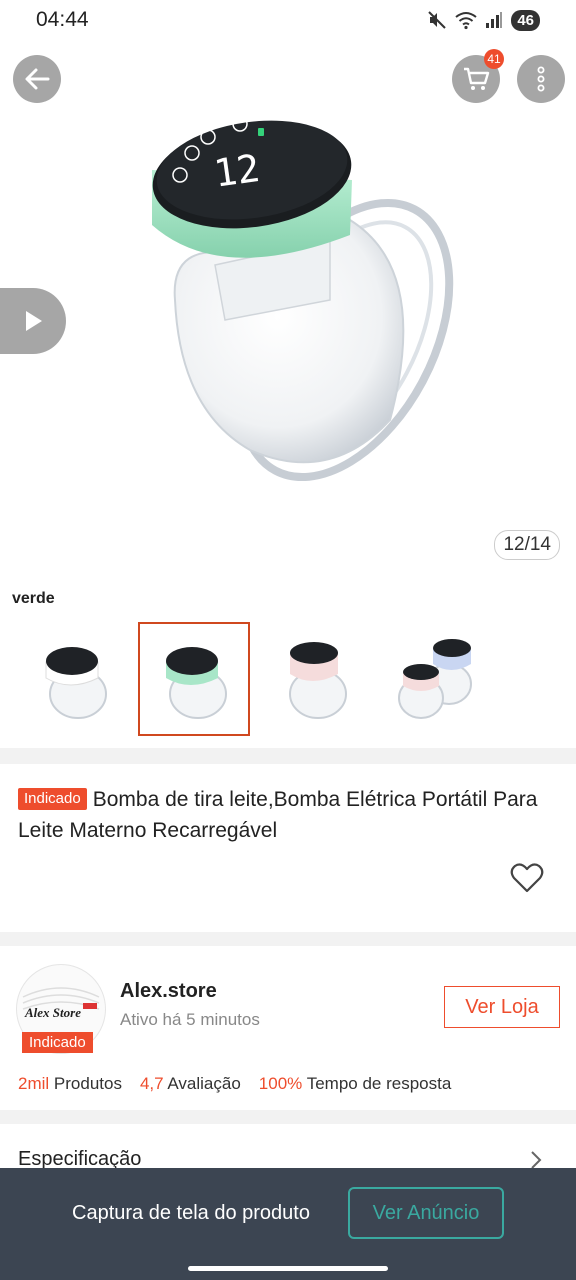 The height and width of the screenshot is (1280, 576). I want to click on variant-thumbnail-black, so click(74, 679).